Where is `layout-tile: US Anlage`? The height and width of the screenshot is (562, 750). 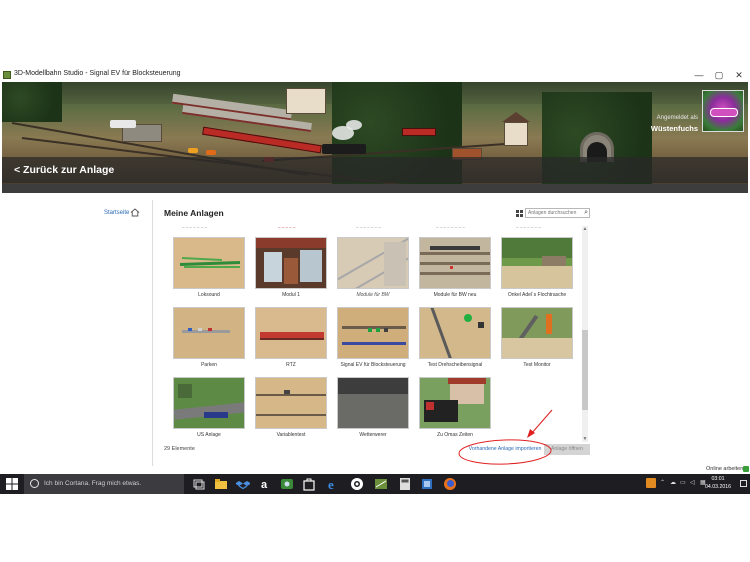 layout-tile: US Anlage is located at coordinates (209, 409).